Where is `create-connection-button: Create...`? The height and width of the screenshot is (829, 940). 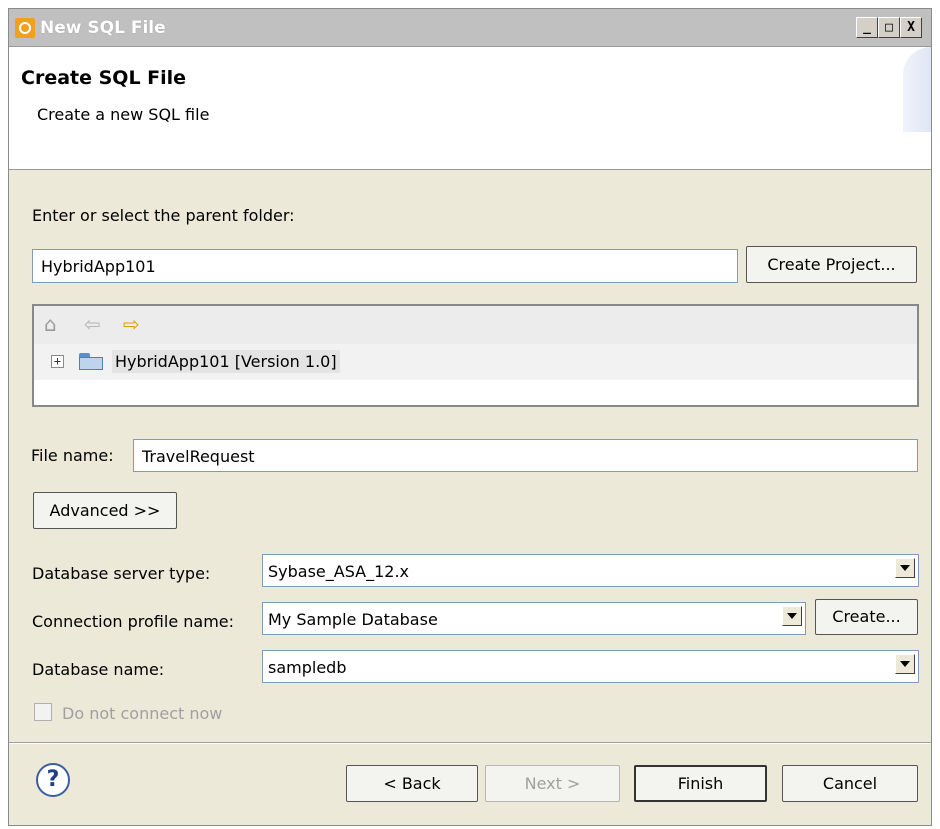 create-connection-button: Create... is located at coordinates (866, 617).